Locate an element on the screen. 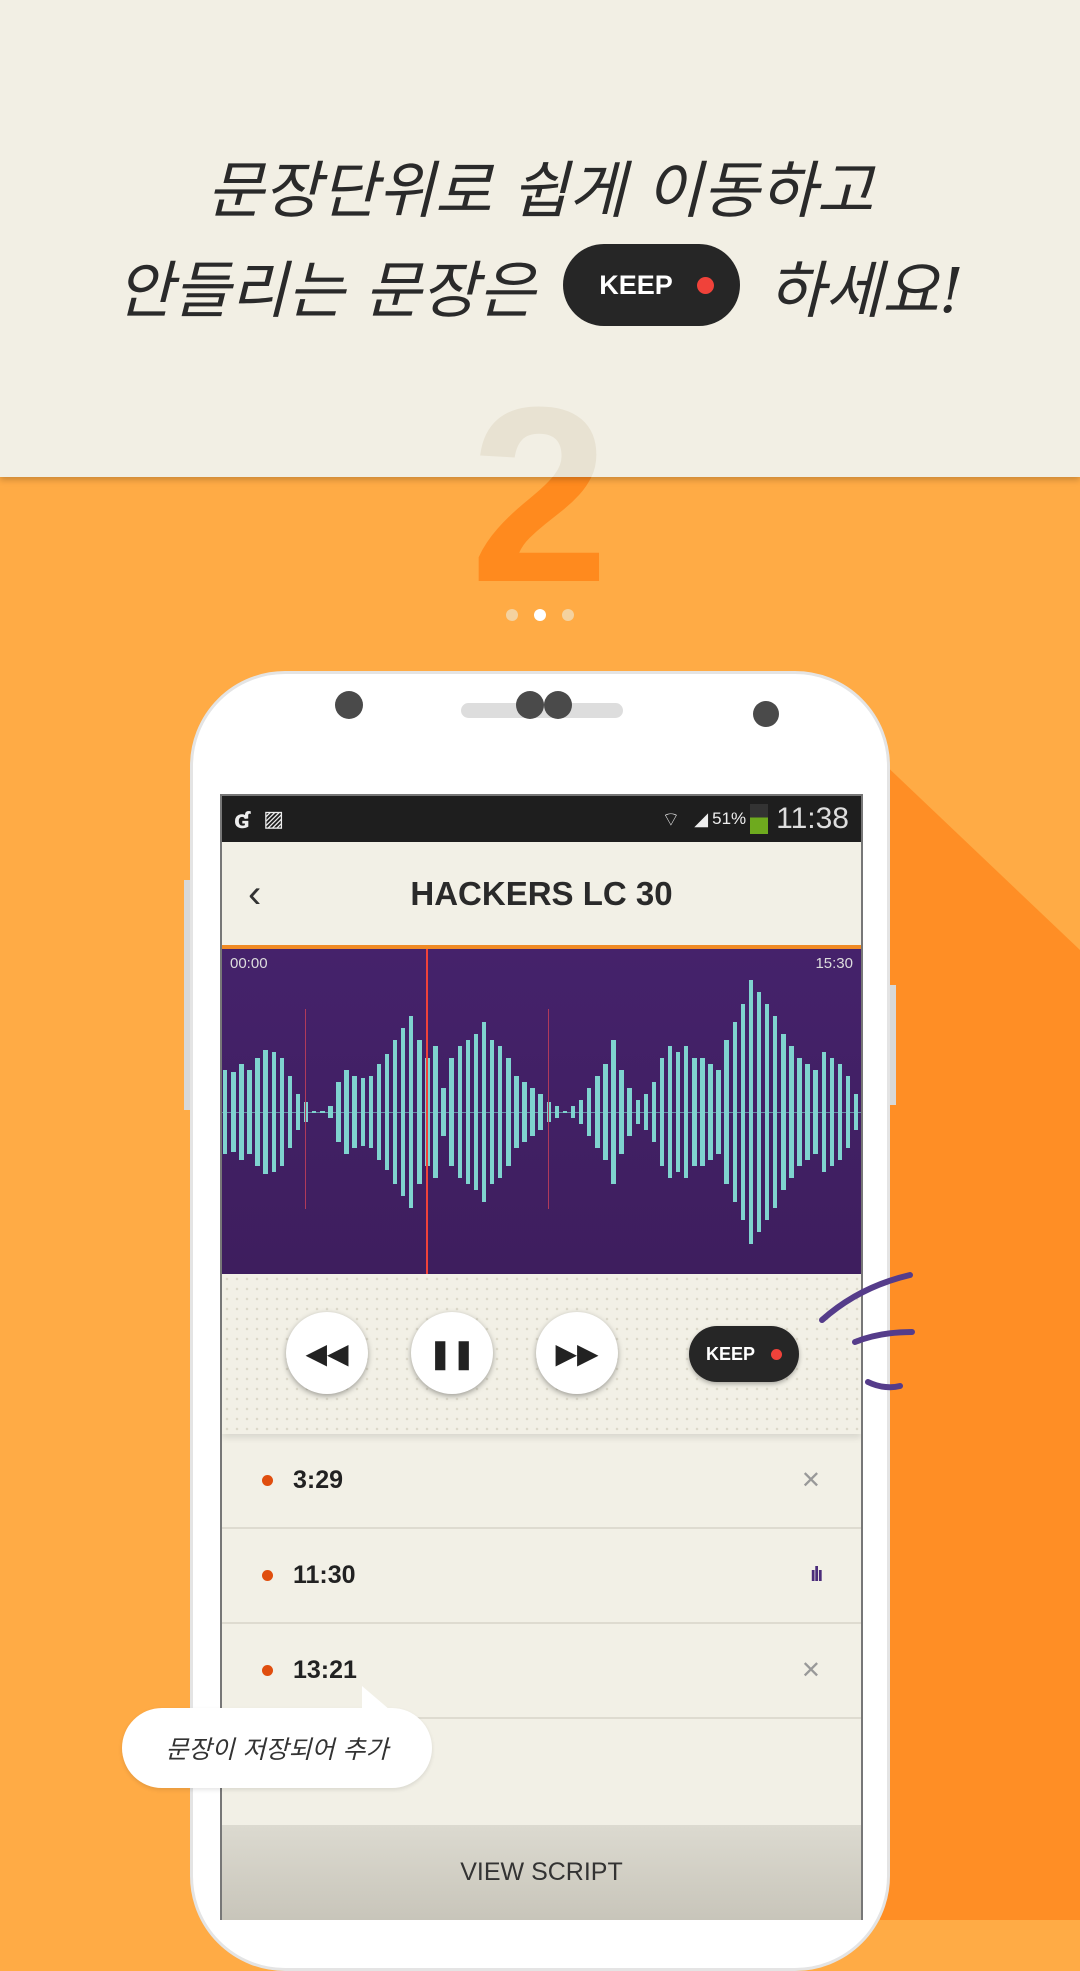 The height and width of the screenshot is (1971, 1080). playback-controls: ◀◀ ❚❚ ▶▶ KEEP is located at coordinates (541, 1354).